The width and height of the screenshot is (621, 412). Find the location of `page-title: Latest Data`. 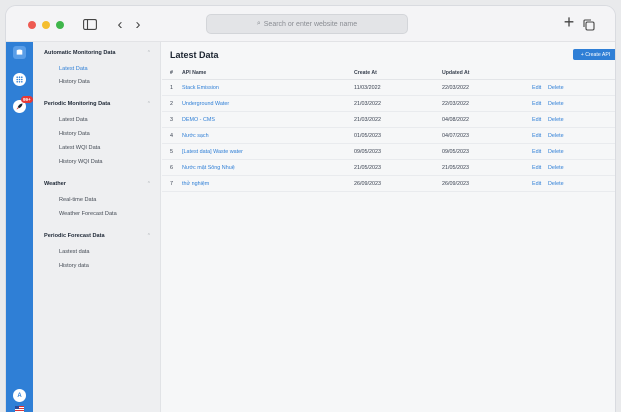

page-title: Latest Data is located at coordinates (194, 55).